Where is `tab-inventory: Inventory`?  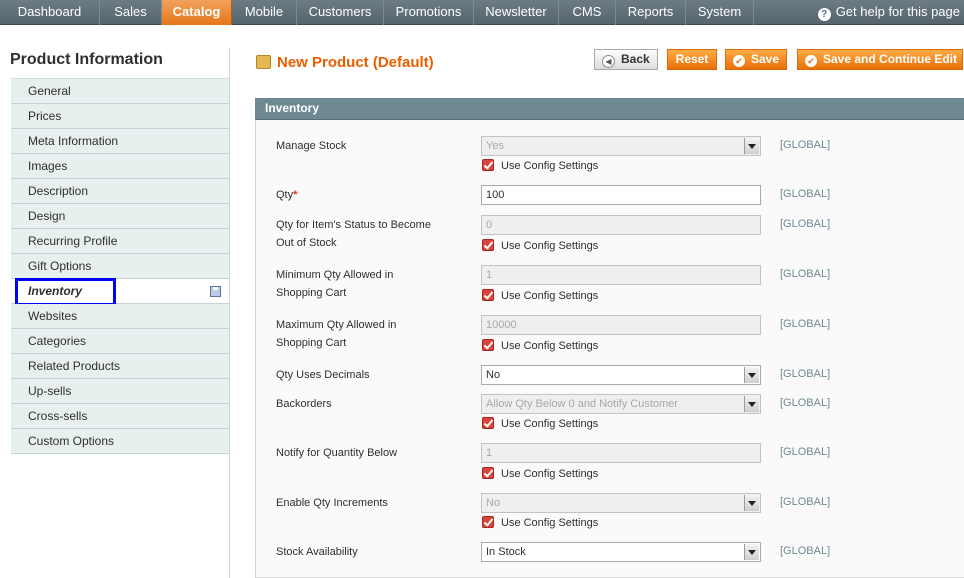
tab-inventory: Inventory is located at coordinates (120, 292).